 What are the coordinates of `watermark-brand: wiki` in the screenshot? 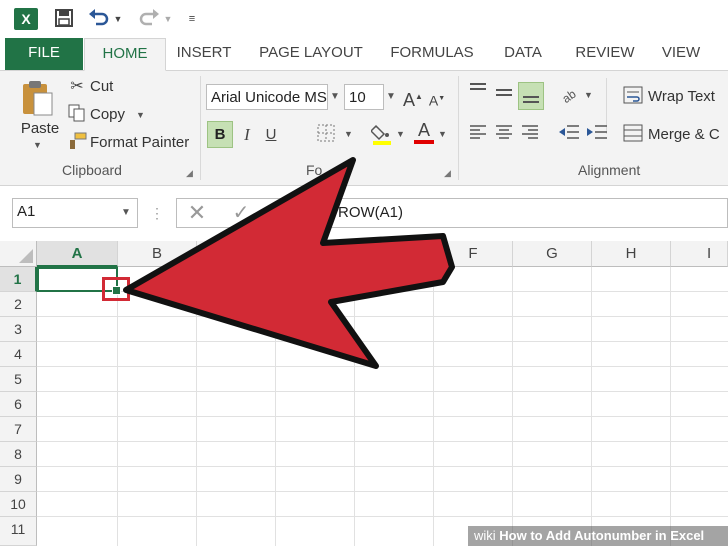 It's located at (485, 535).